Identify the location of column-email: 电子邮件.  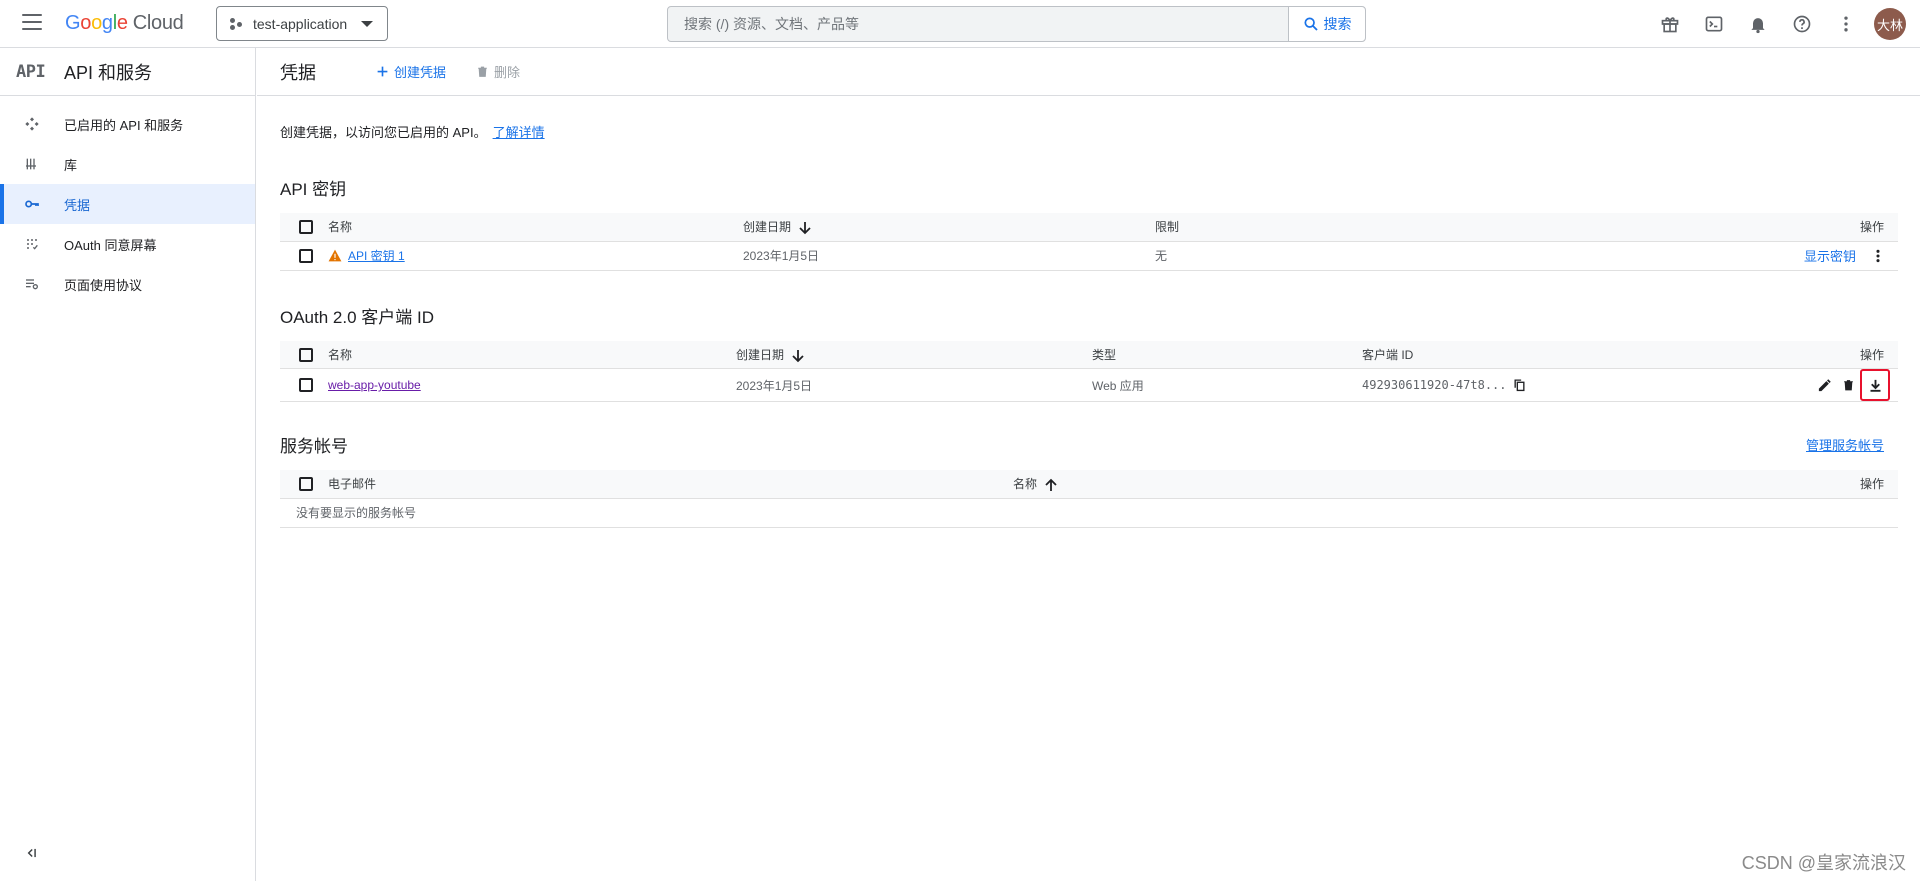
(670, 484).